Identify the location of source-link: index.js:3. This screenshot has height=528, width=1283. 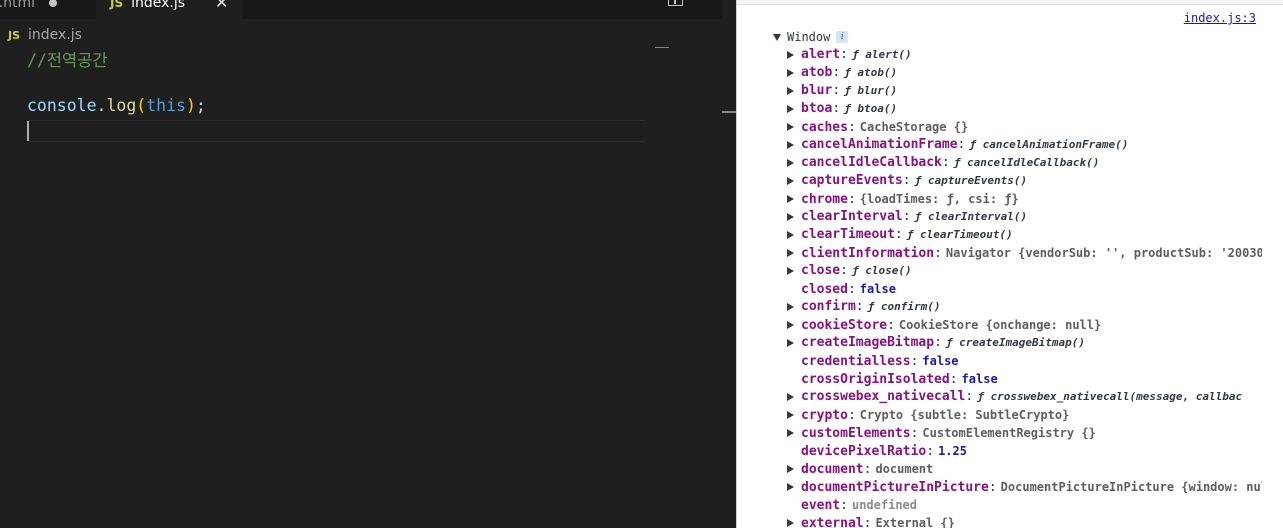
(1220, 18).